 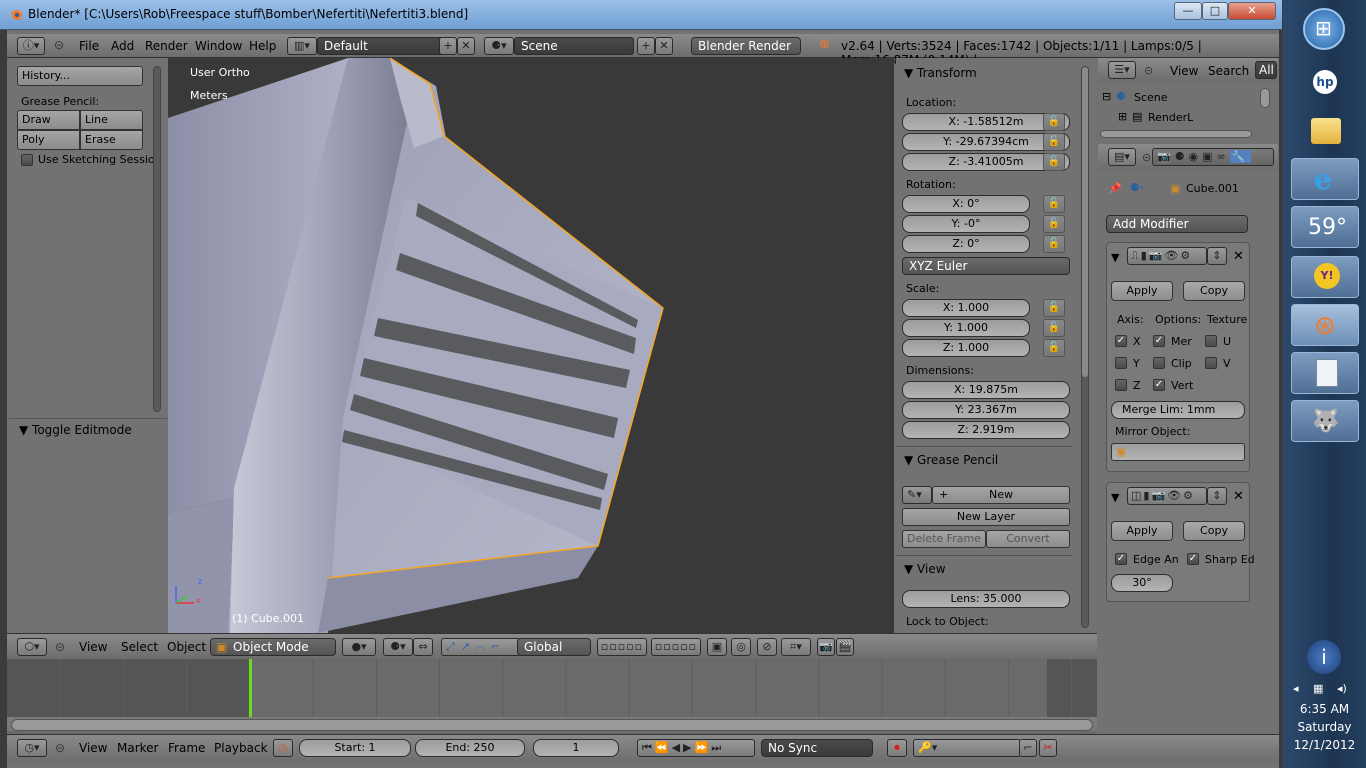 I want to click on mode-select: ▣ Object Mode, so click(x=273, y=647).